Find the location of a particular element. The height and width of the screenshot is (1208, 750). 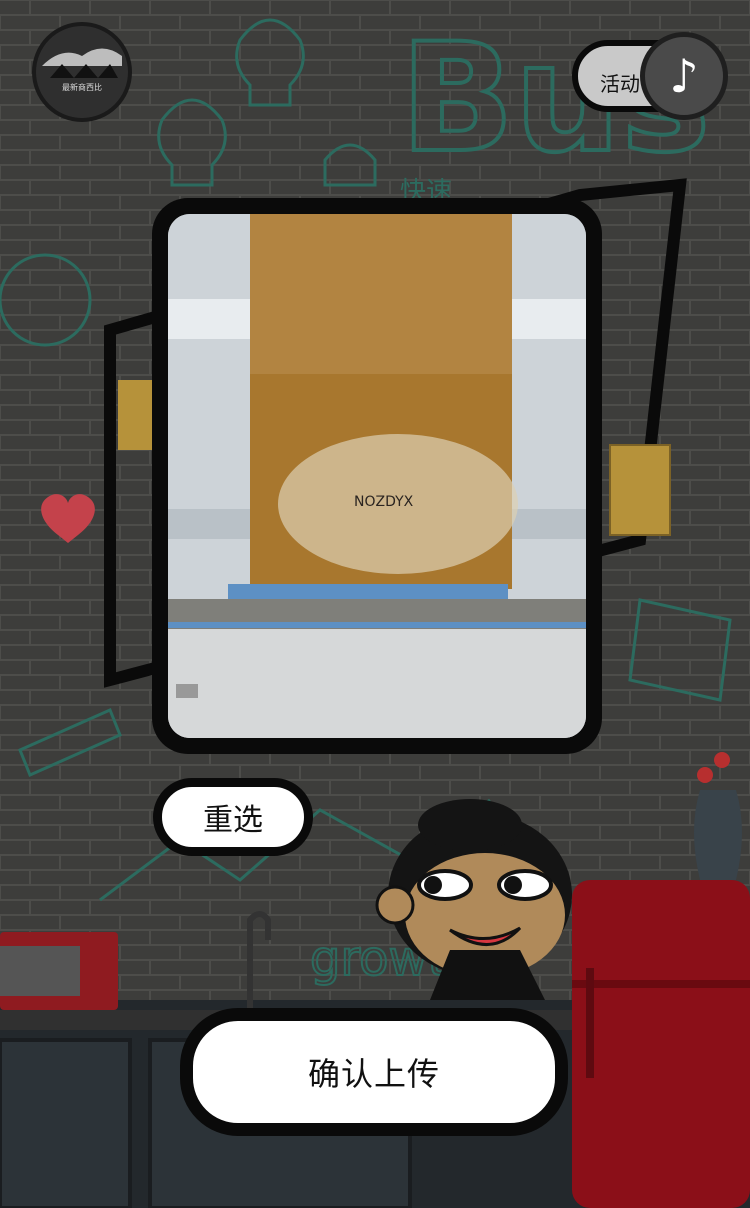

music-note-icon: ♪ is located at coordinates (684, 76).